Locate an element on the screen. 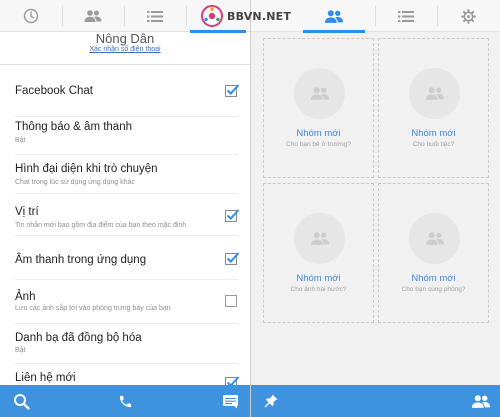 The width and height of the screenshot is (500, 417). new-message-button is located at coordinates (230, 401).